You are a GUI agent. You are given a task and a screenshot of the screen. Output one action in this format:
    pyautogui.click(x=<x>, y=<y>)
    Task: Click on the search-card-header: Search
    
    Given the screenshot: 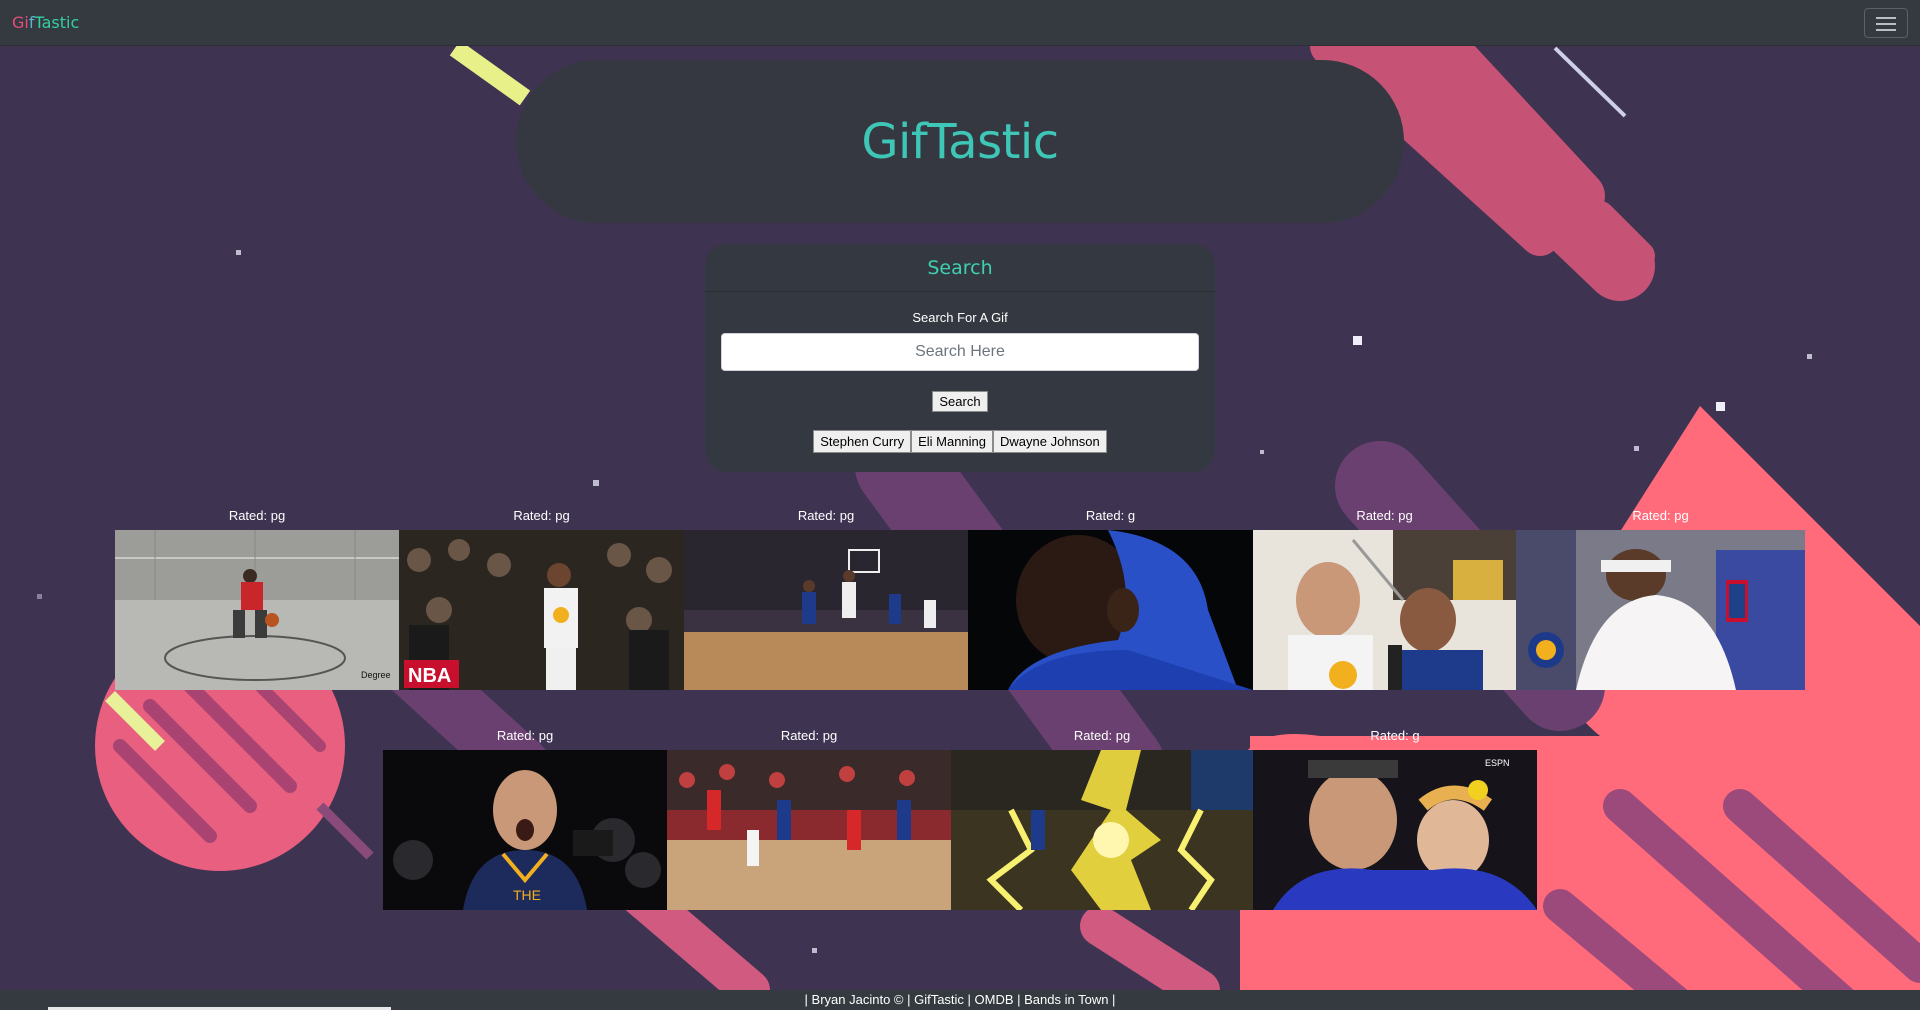 What is the action you would take?
    pyautogui.click(x=960, y=268)
    